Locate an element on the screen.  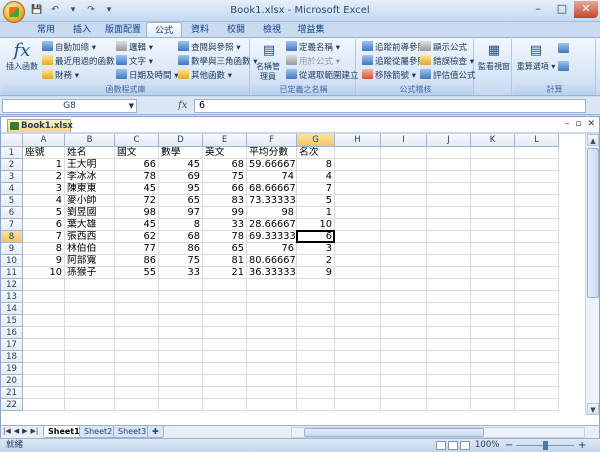
table-cell: 97 is located at coordinates (181, 213).